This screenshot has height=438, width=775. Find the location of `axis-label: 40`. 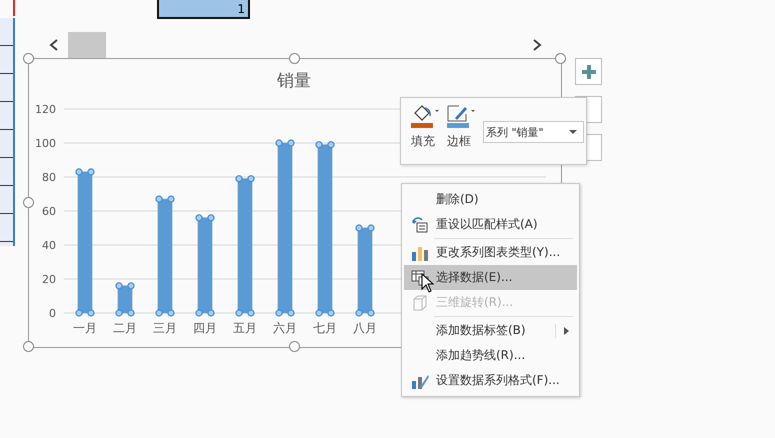

axis-label: 40 is located at coordinates (49, 245).